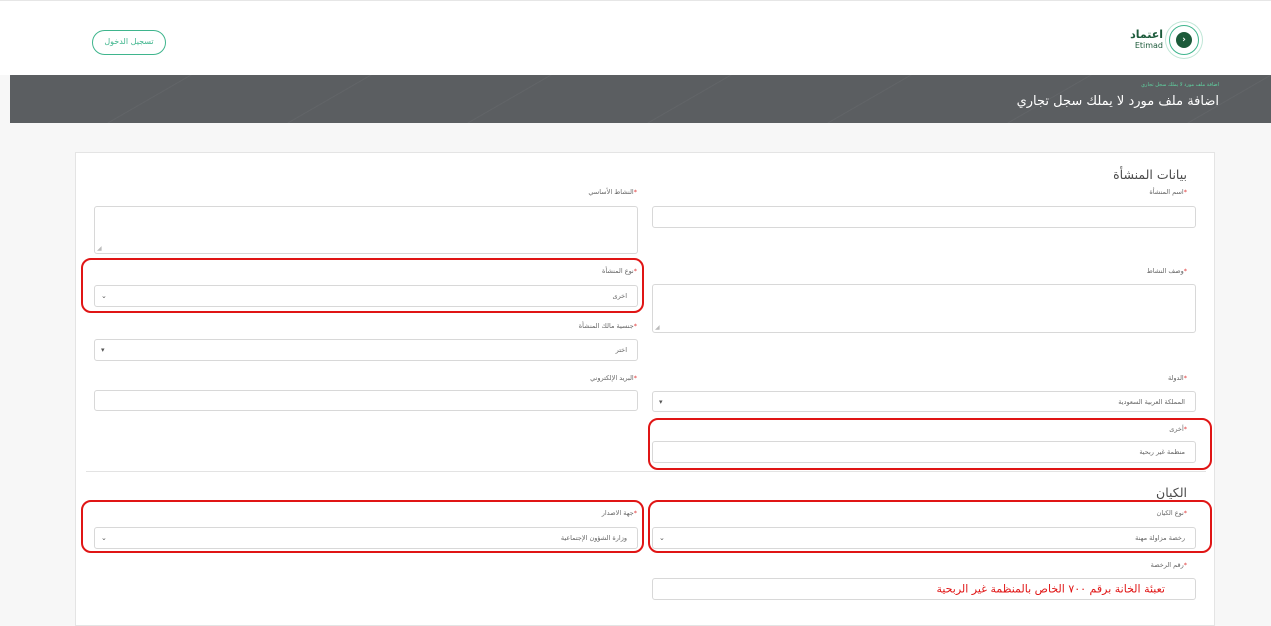 Image resolution: width=1271 pixels, height=626 pixels. Describe the element at coordinates (613, 378) in the screenshot. I see `email-label: البريد الإلكتروني*` at that location.